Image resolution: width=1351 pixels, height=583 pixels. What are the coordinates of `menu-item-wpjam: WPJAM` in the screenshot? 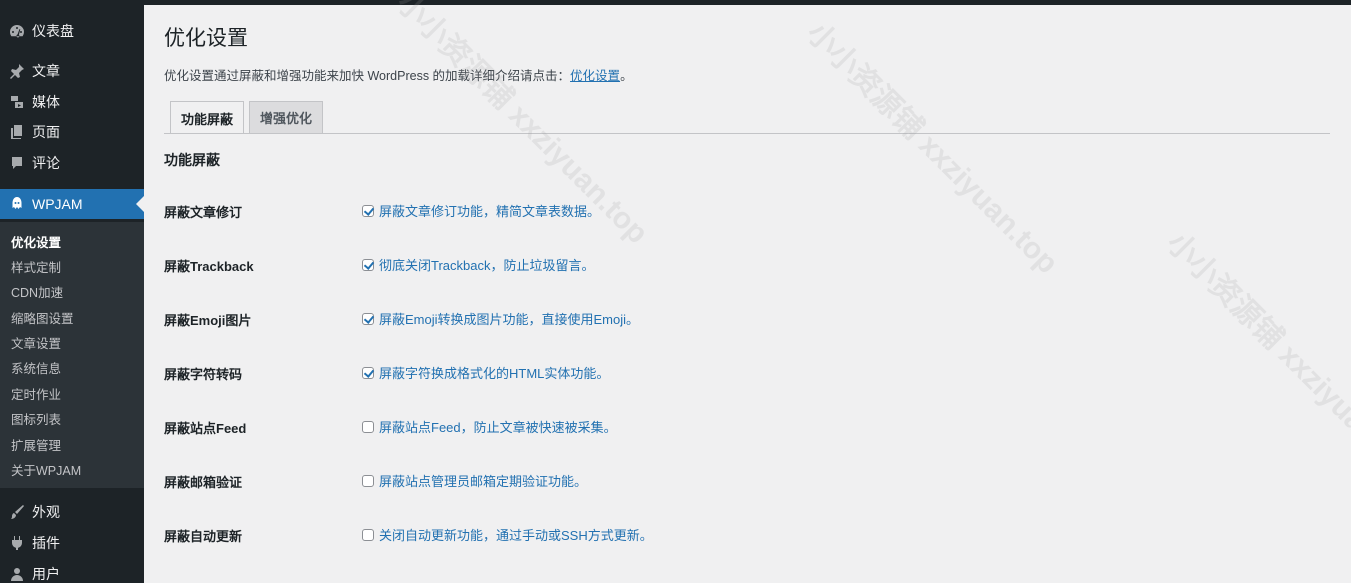 It's located at (72, 204).